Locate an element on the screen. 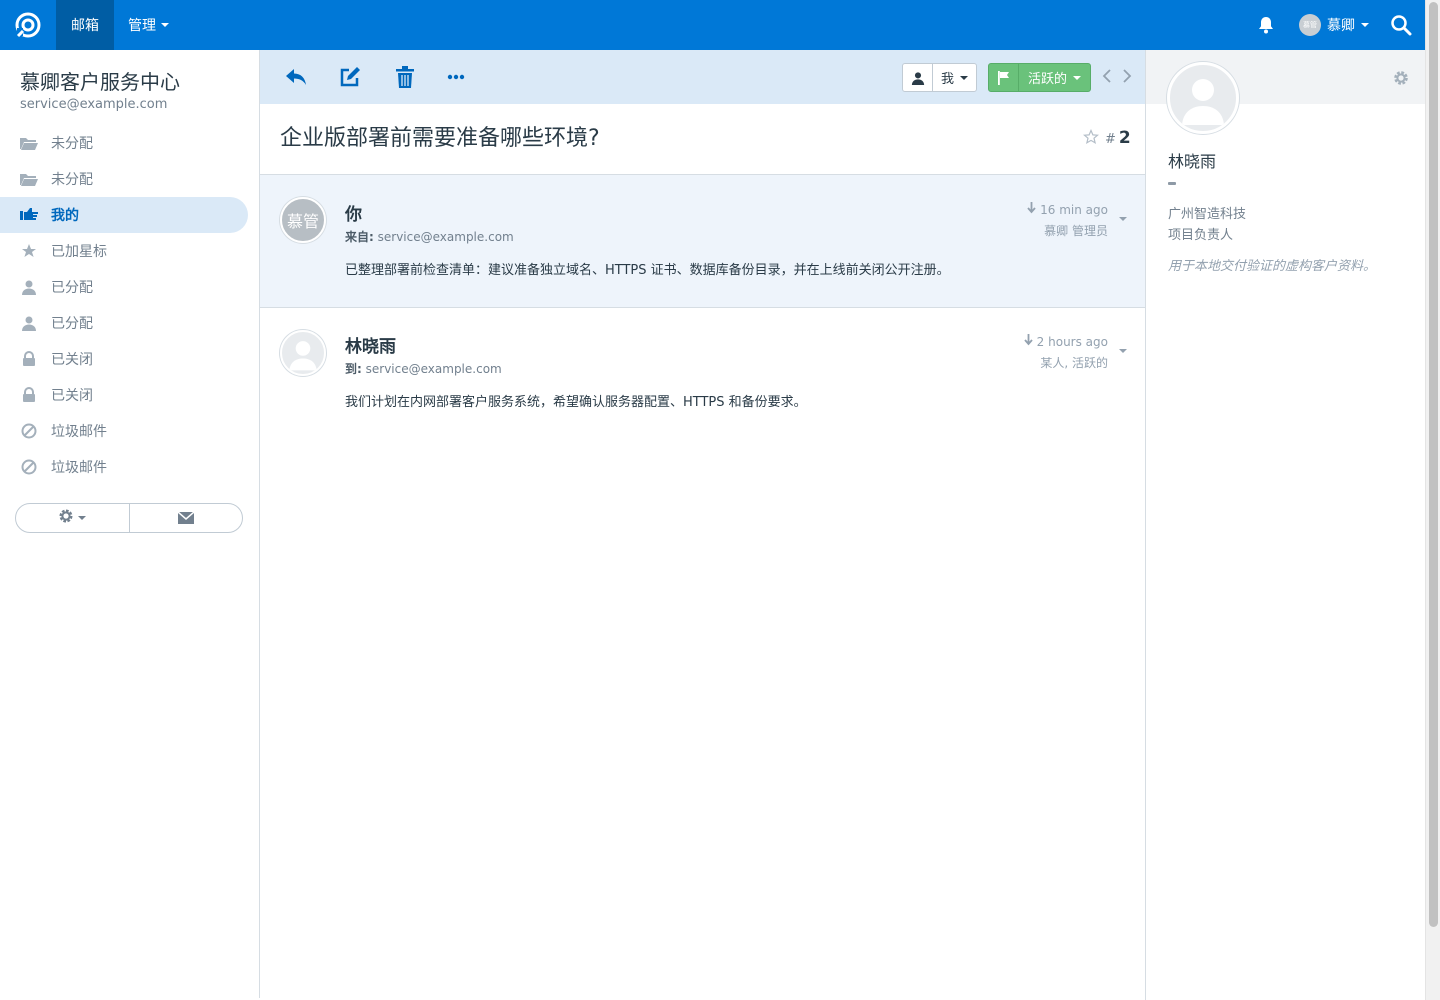 This screenshot has width=1440, height=1000. scrollbar-thumb is located at coordinates (1433, 464).